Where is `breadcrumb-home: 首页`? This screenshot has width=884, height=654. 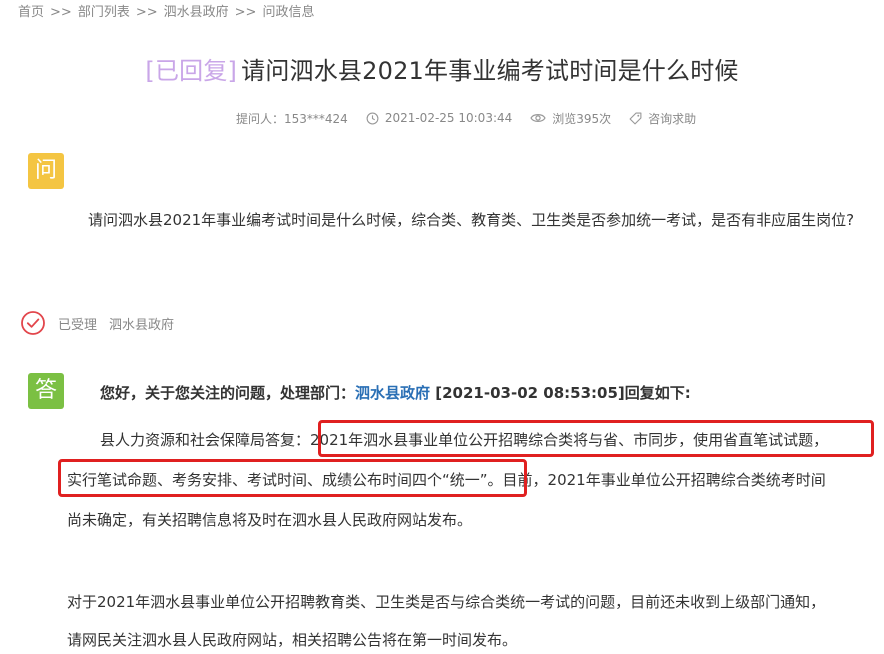 breadcrumb-home: 首页 is located at coordinates (31, 12).